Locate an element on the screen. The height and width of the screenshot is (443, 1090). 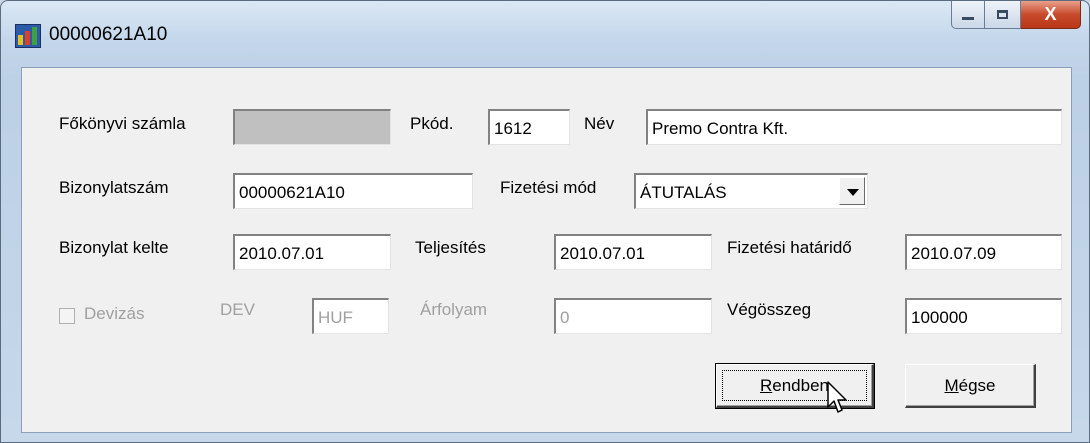
close-button: X is located at coordinates (1051, 15).